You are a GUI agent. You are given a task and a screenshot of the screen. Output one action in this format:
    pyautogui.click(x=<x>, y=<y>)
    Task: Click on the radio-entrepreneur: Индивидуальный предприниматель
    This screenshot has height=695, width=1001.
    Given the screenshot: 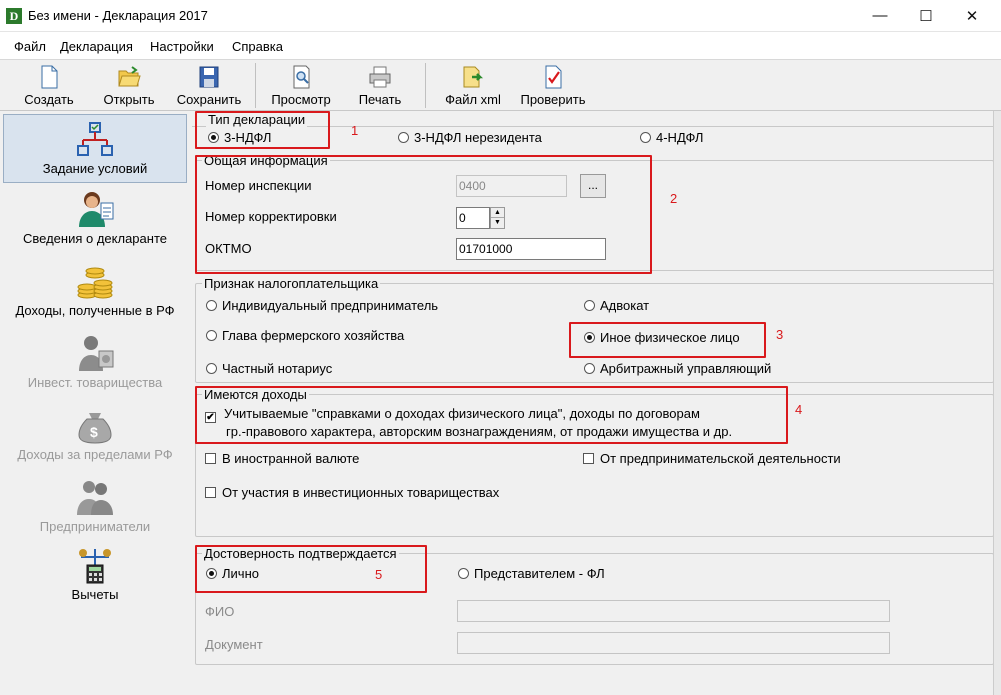 What is the action you would take?
    pyautogui.click(x=322, y=305)
    